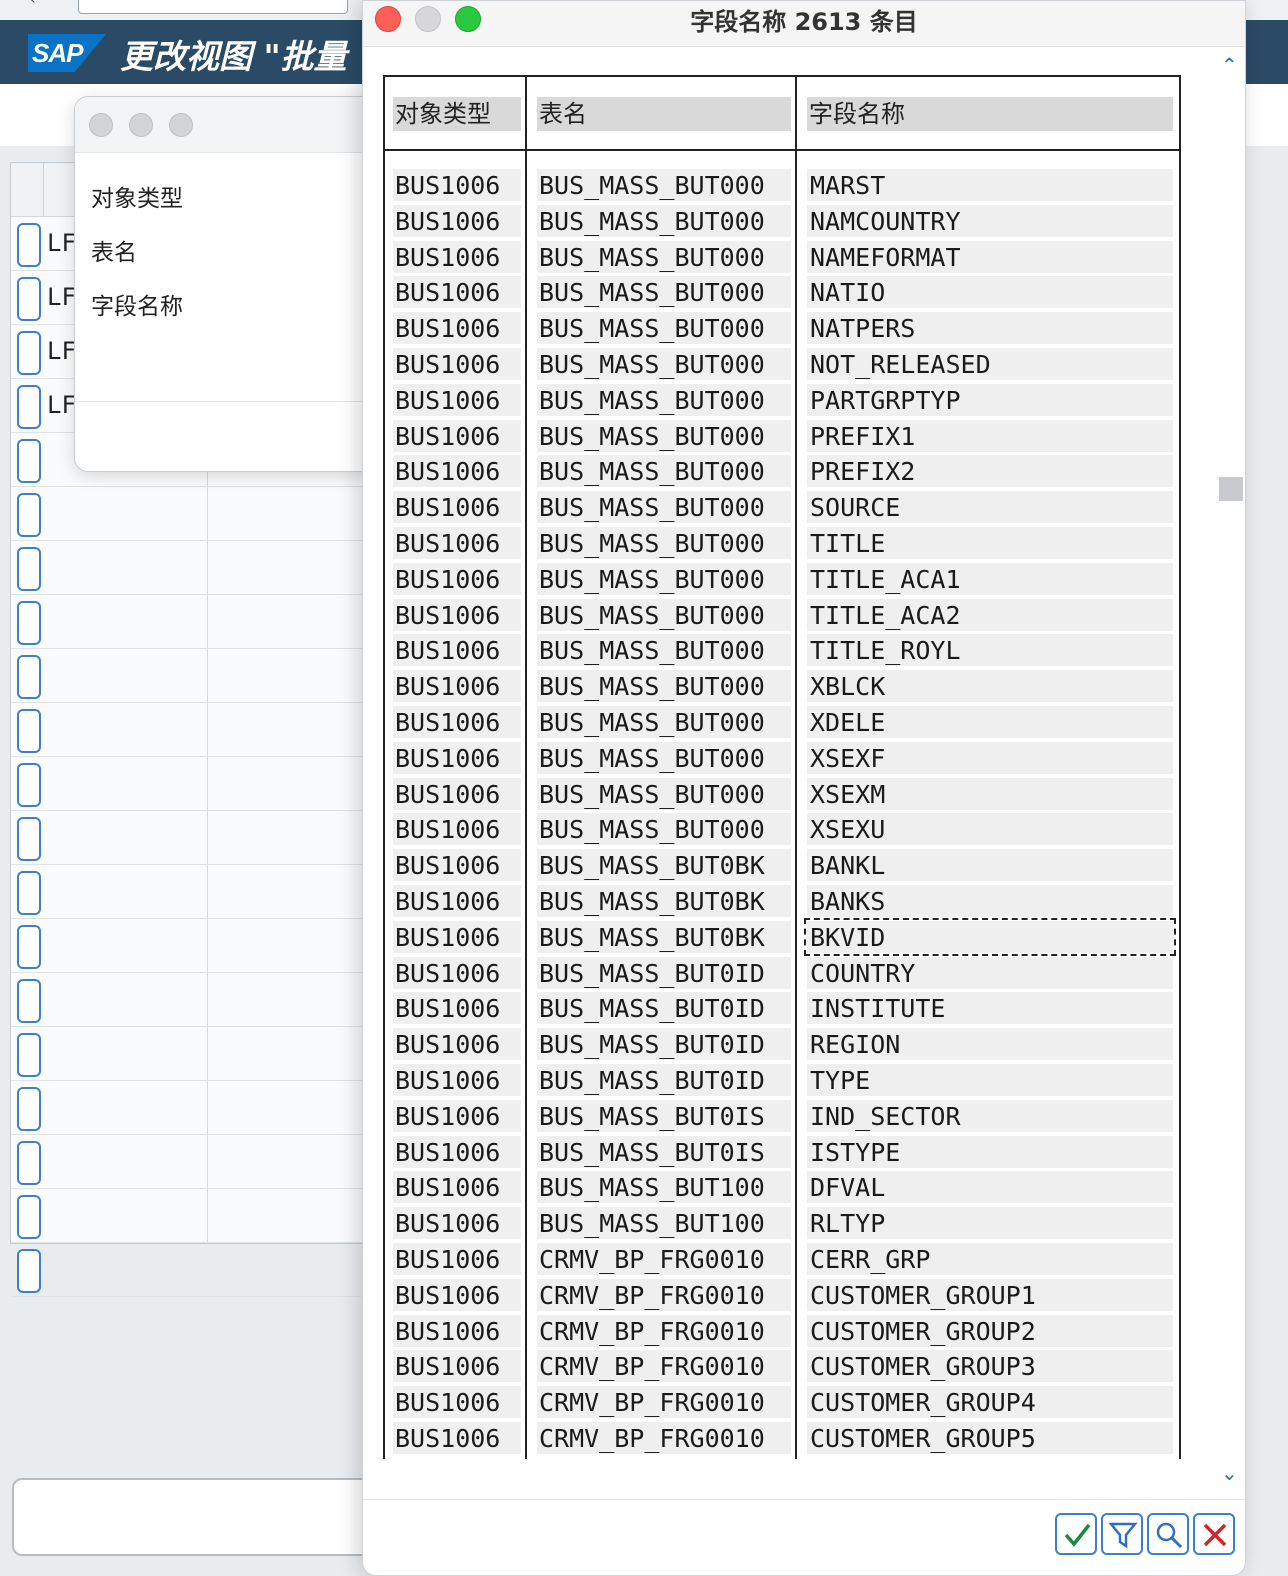 This screenshot has height=1576, width=1288. Describe the element at coordinates (990, 793) in the screenshot. I see `cell-field-name: XSEXM` at that location.